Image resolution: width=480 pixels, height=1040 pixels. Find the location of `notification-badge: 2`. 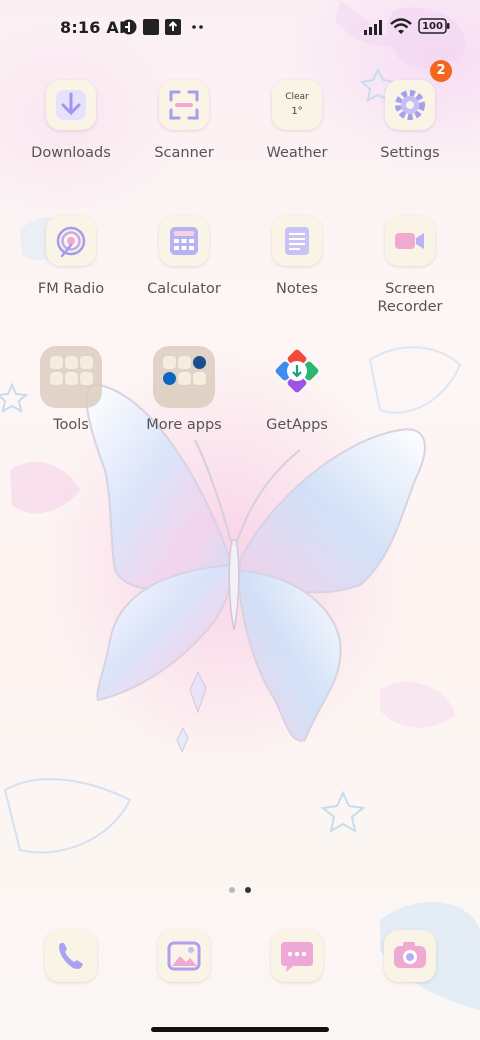

notification-badge: 2 is located at coordinates (441, 71).